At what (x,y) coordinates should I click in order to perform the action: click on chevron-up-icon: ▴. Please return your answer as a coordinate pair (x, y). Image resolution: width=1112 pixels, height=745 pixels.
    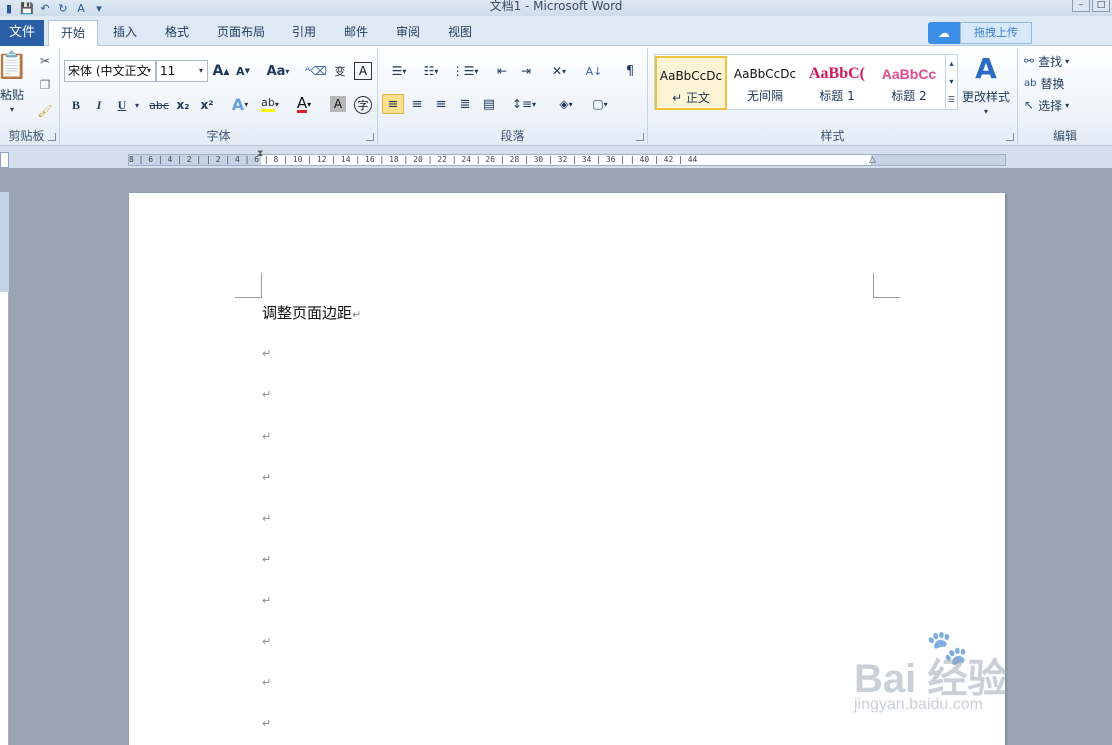
    Looking at the image, I should click on (951, 64).